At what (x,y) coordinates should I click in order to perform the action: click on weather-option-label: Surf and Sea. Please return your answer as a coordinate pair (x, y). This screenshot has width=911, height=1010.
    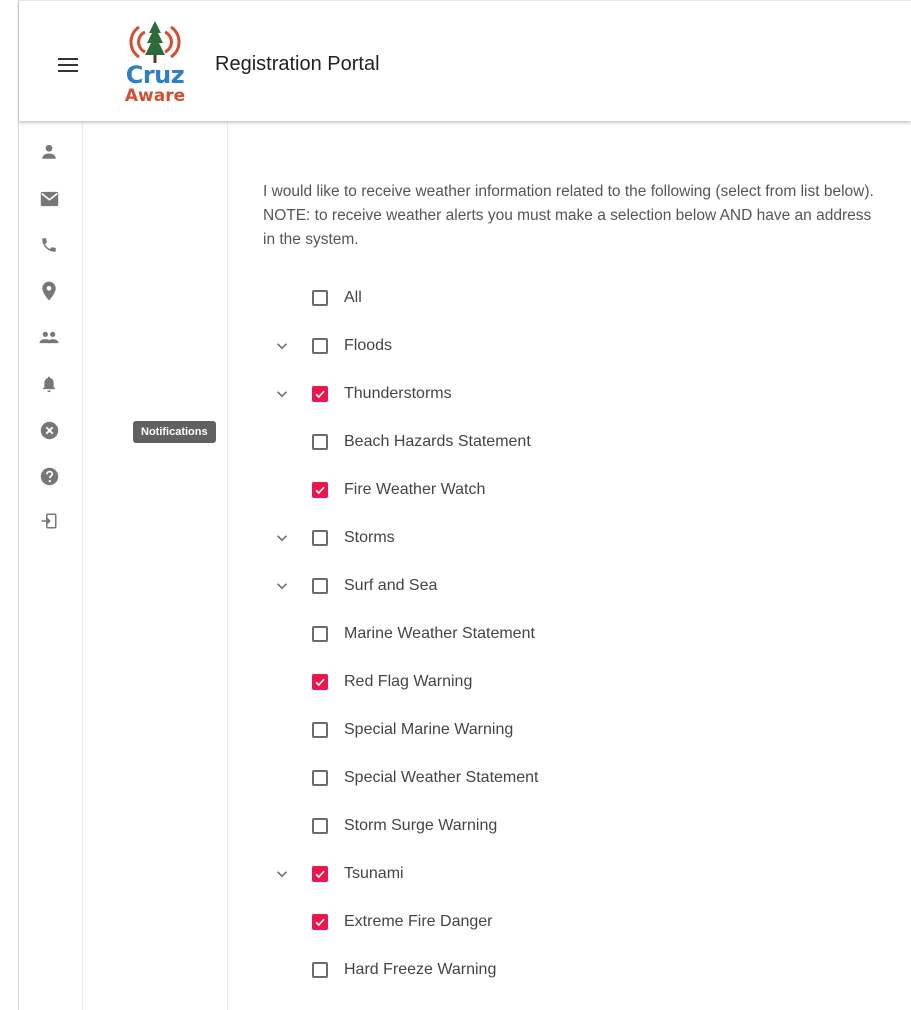
    Looking at the image, I should click on (391, 585).